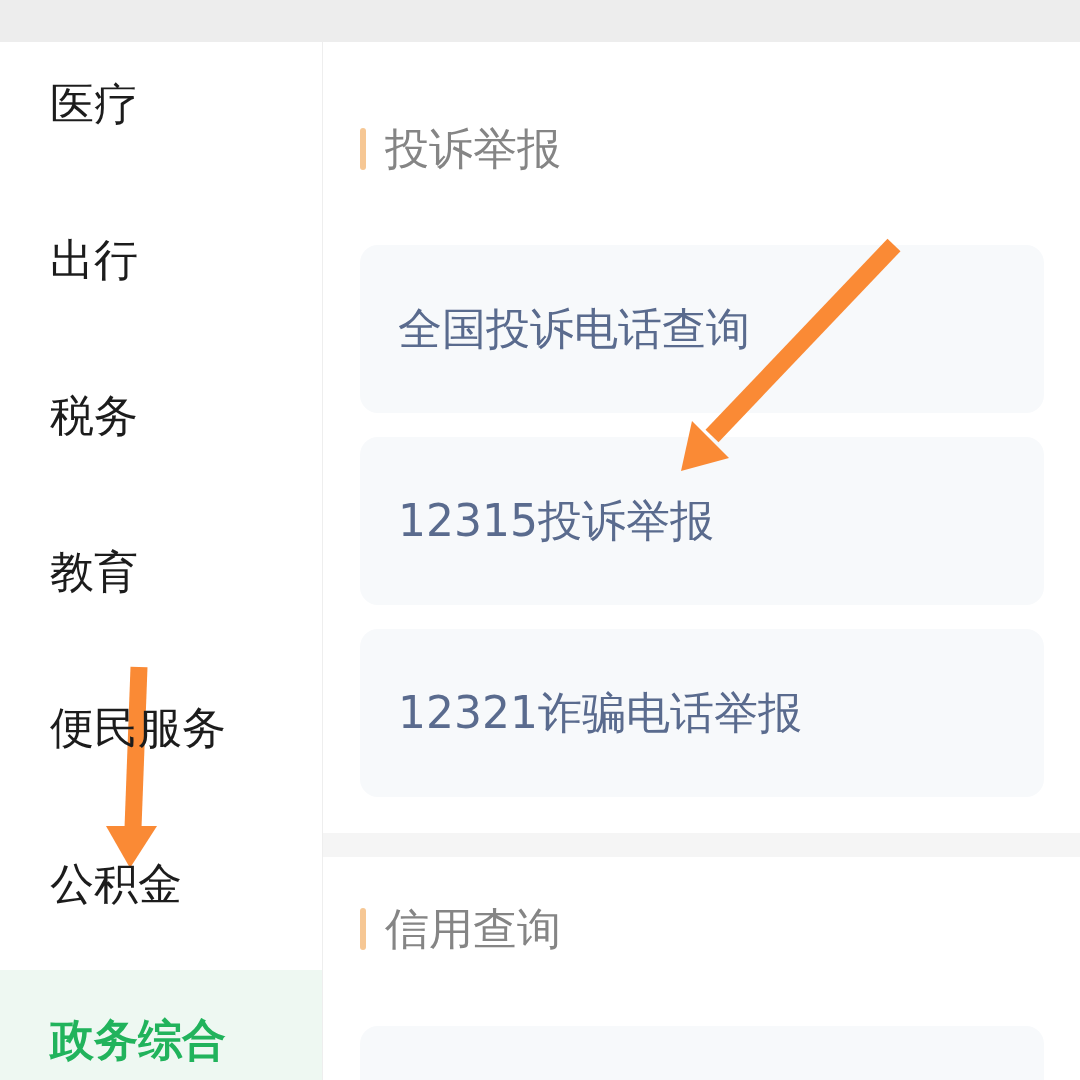 The image size is (1080, 1080). Describe the element at coordinates (702, 329) in the screenshot. I see `service-card: 全国投诉电话查询` at that location.